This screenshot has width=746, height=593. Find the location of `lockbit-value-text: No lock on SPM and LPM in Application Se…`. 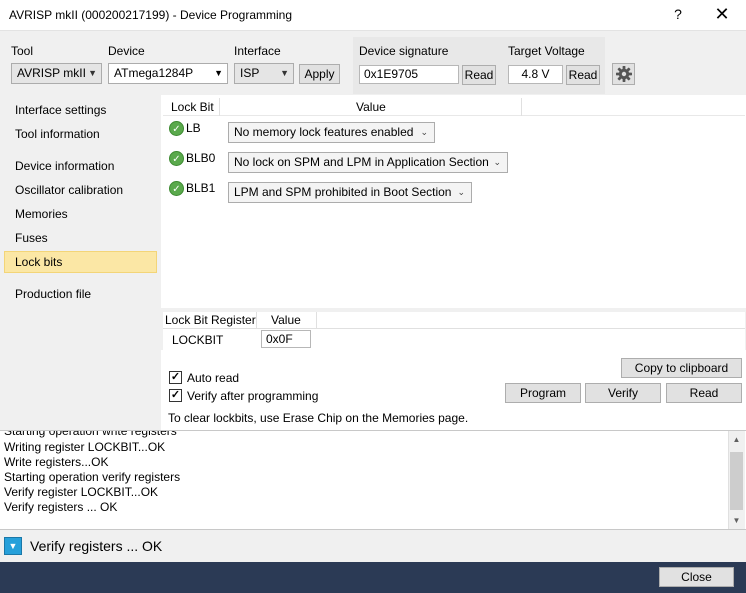

lockbit-value-text: No lock on SPM and LPM in Application Se… is located at coordinates (361, 162).